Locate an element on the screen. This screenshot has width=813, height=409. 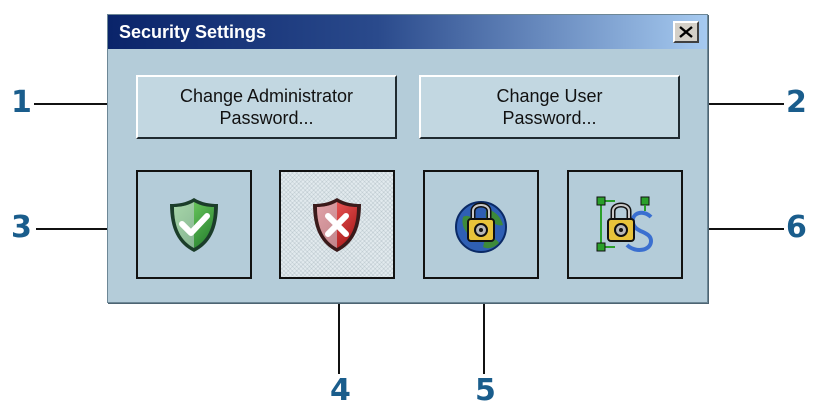
close-icon is located at coordinates (686, 32).